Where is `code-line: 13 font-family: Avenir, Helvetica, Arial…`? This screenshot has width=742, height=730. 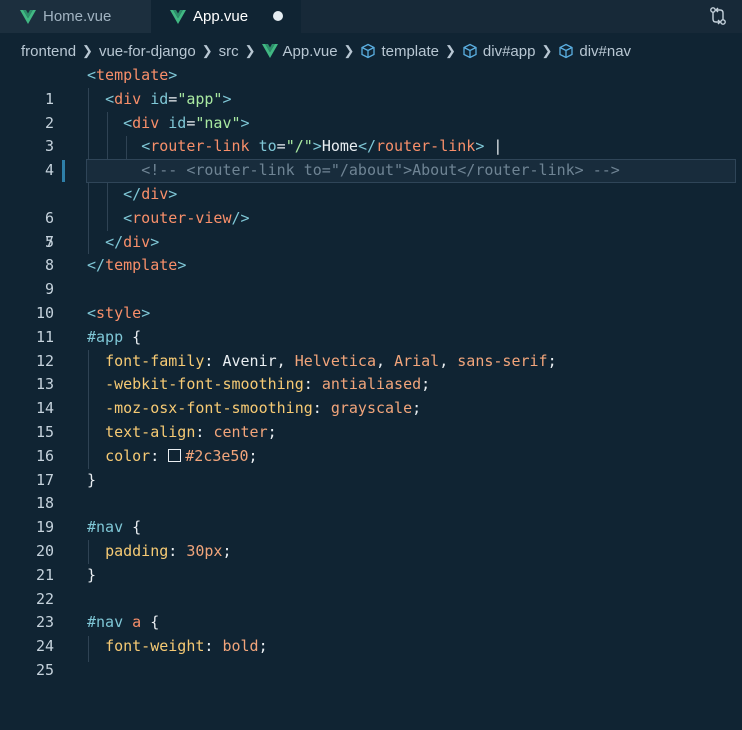
code-line: 13 font-family: Avenir, Helvetica, Arial… is located at coordinates (371, 372).